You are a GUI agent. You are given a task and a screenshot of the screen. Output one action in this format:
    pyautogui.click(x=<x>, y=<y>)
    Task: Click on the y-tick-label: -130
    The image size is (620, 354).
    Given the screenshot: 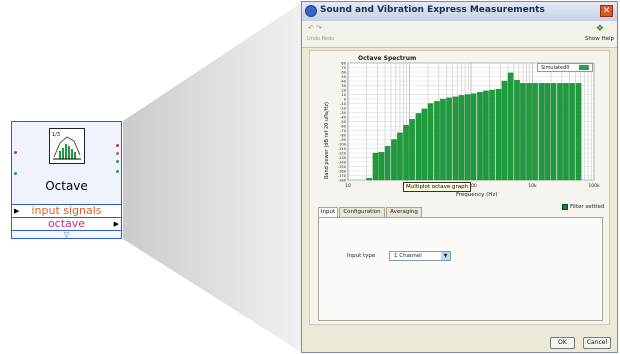 What is the action you would take?
    pyautogui.click(x=342, y=158)
    